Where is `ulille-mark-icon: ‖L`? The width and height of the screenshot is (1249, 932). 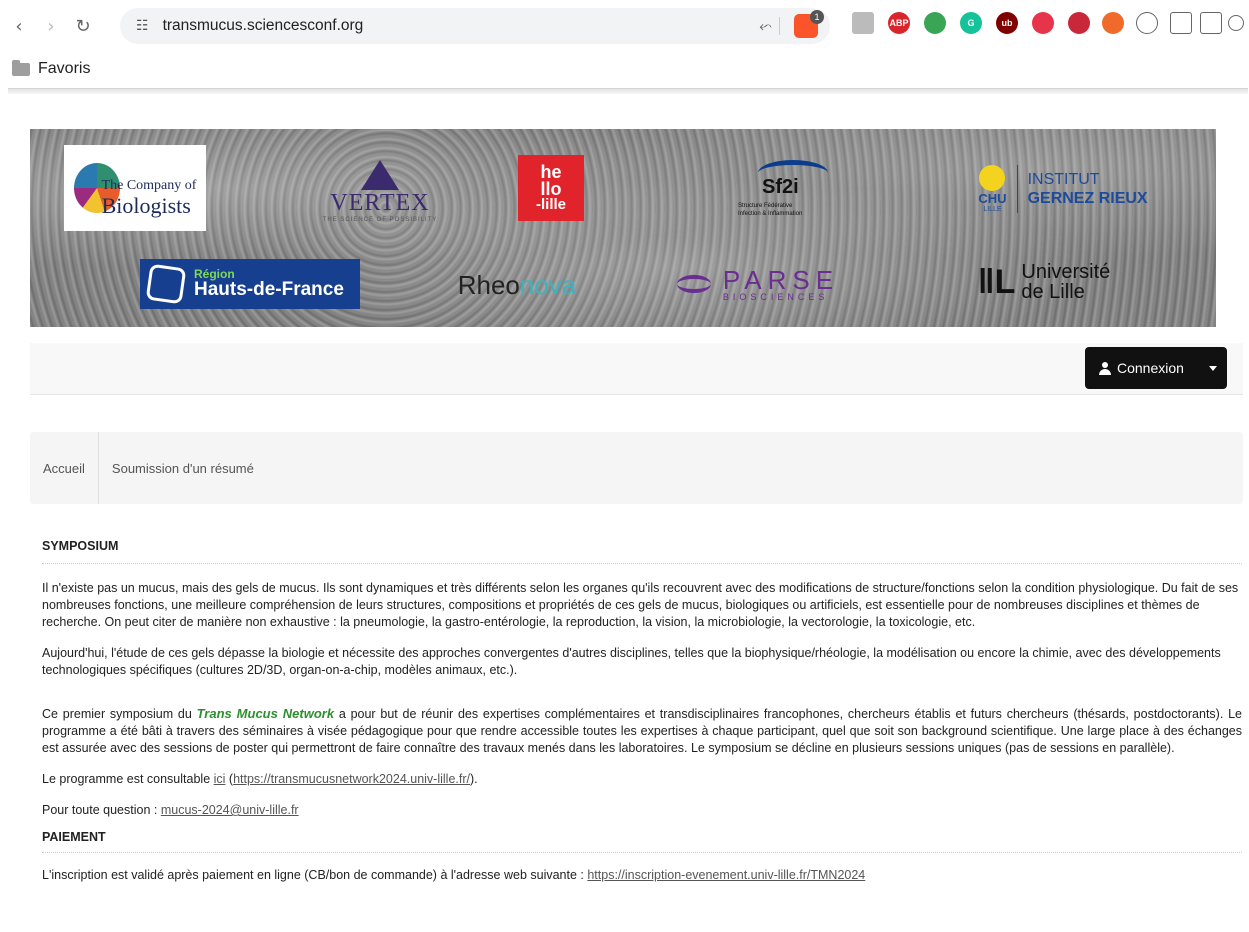 ulille-mark-icon: ‖L is located at coordinates (996, 281).